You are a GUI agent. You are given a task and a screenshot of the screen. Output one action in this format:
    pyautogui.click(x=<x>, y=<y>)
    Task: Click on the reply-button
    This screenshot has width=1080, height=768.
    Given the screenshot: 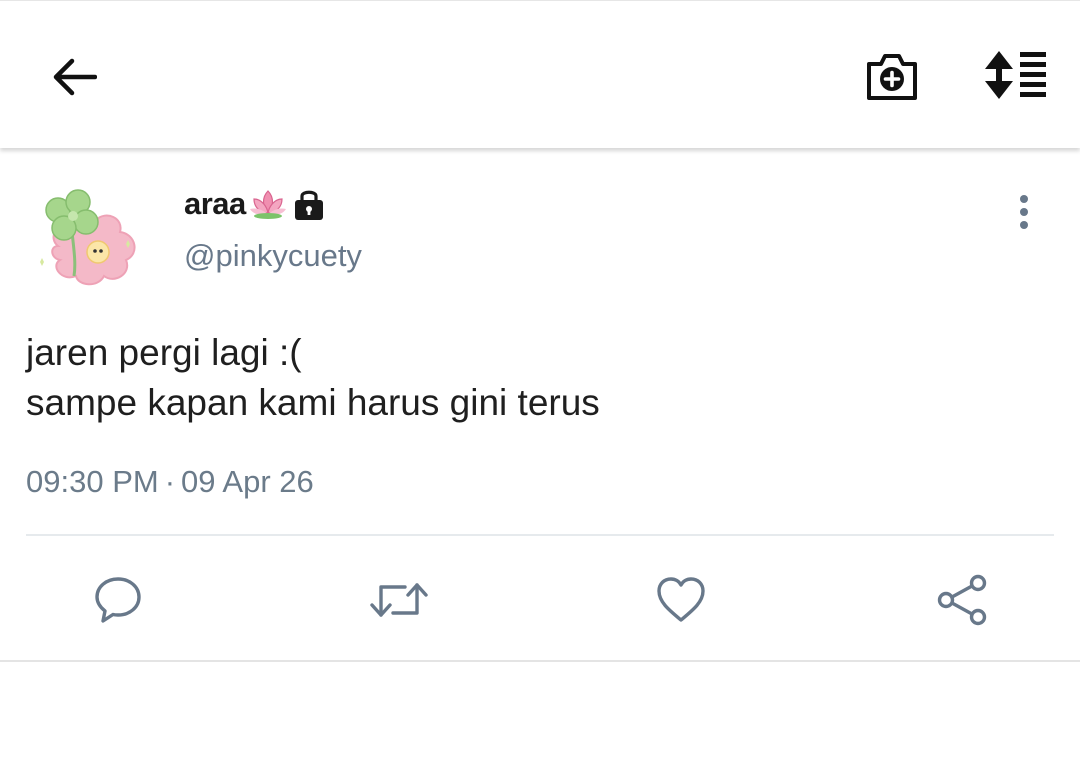 What is the action you would take?
    pyautogui.click(x=118, y=600)
    